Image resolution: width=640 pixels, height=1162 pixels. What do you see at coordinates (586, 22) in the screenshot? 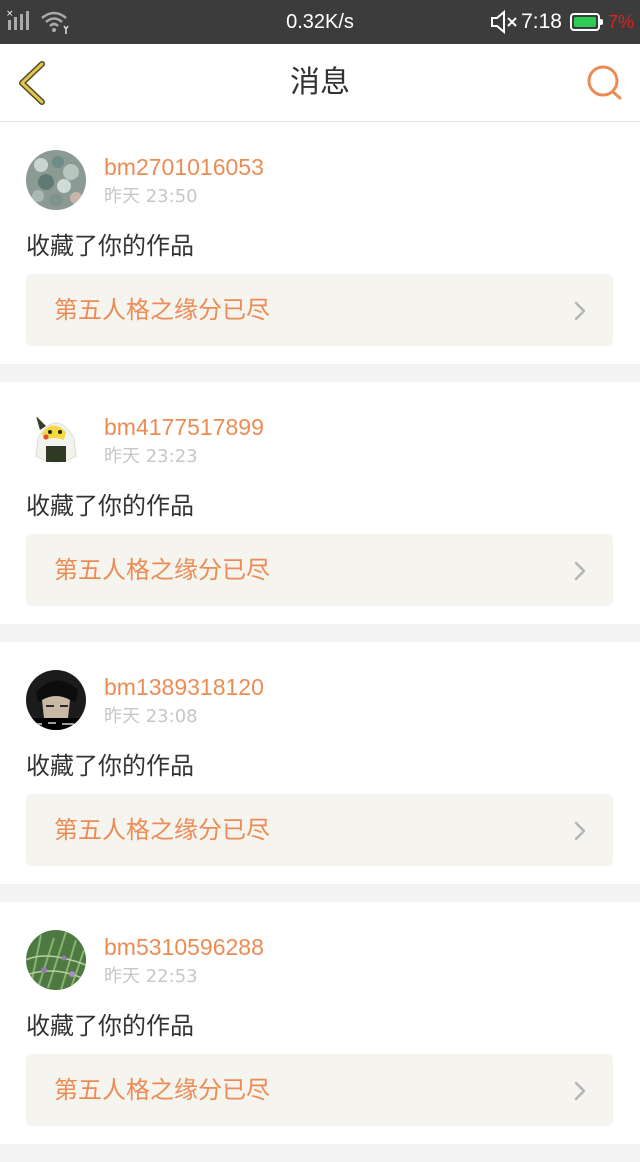
I see `battery-icon` at bounding box center [586, 22].